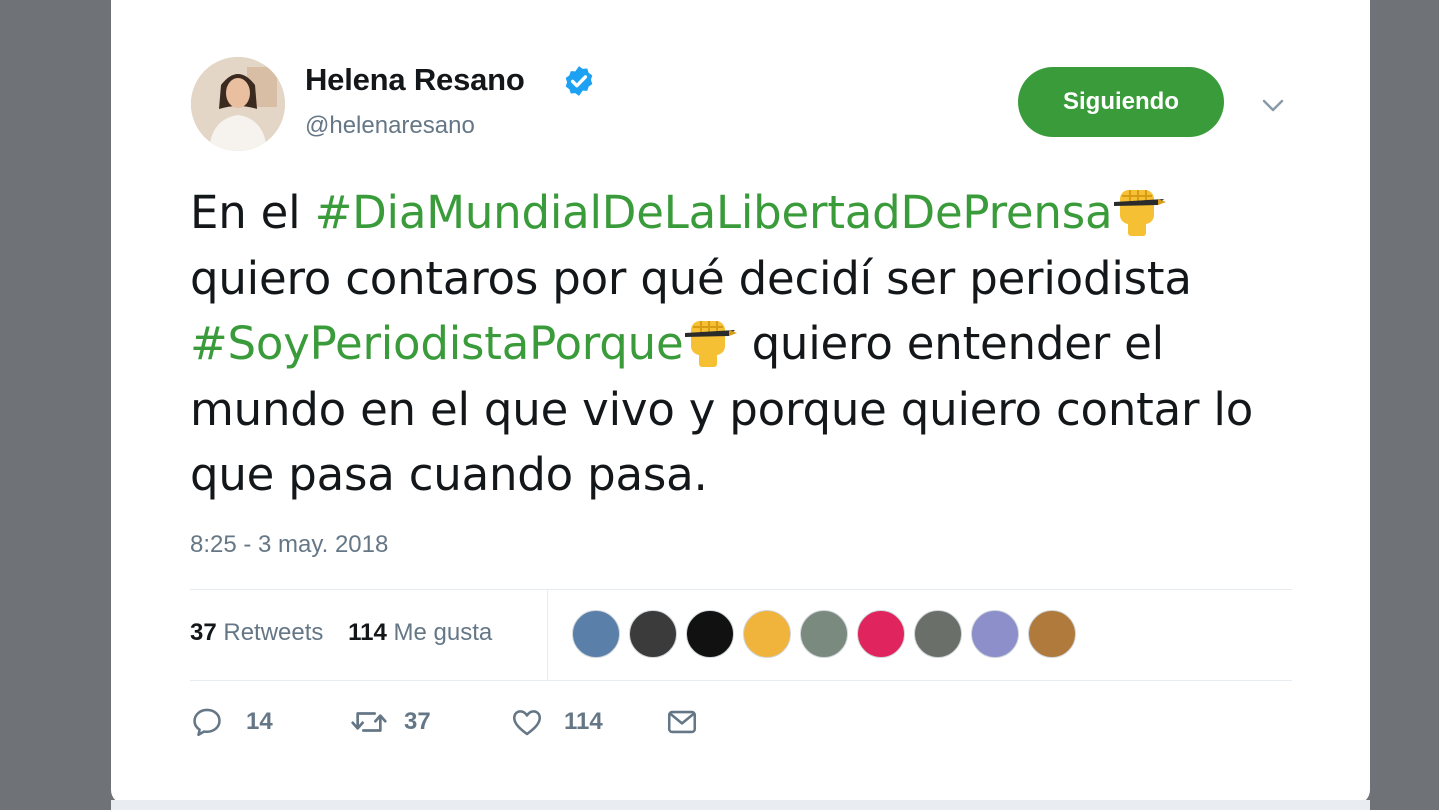 The width and height of the screenshot is (1439, 810). I want to click on direct-message-button, so click(682, 722).